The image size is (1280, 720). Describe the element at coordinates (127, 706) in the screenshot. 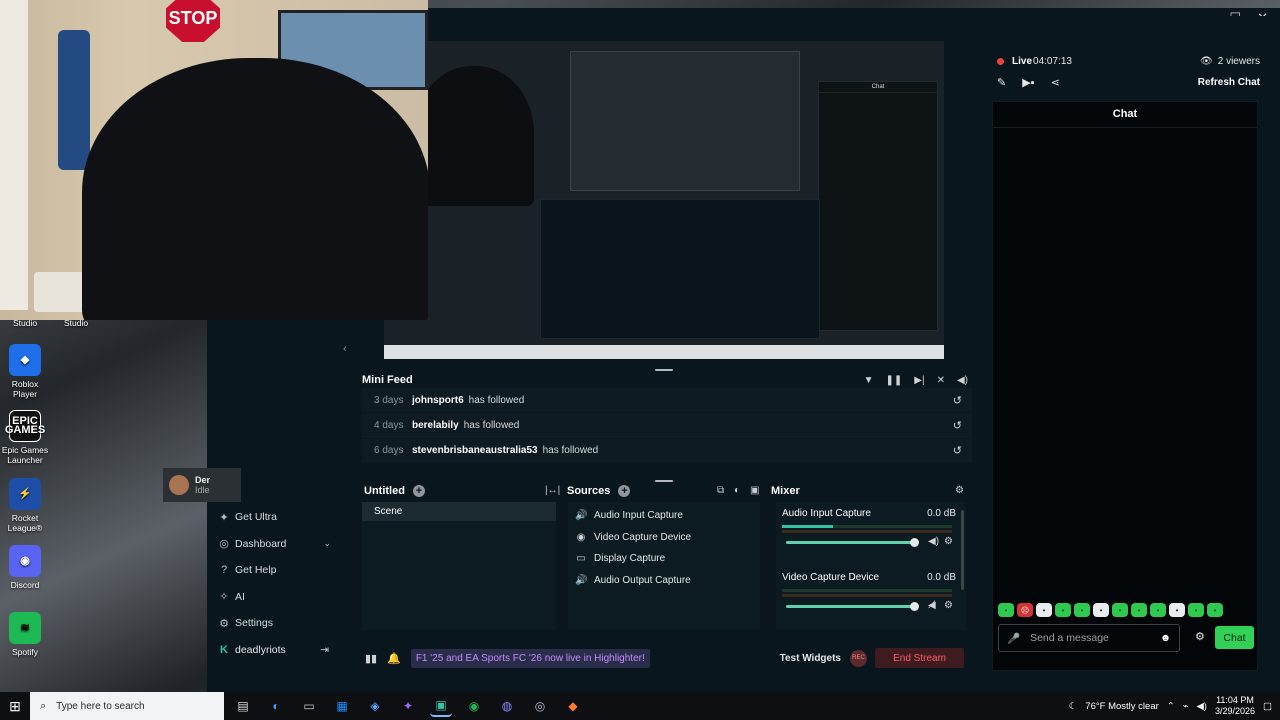

I see `taskbar-search: ⌕ Type here to search` at that location.